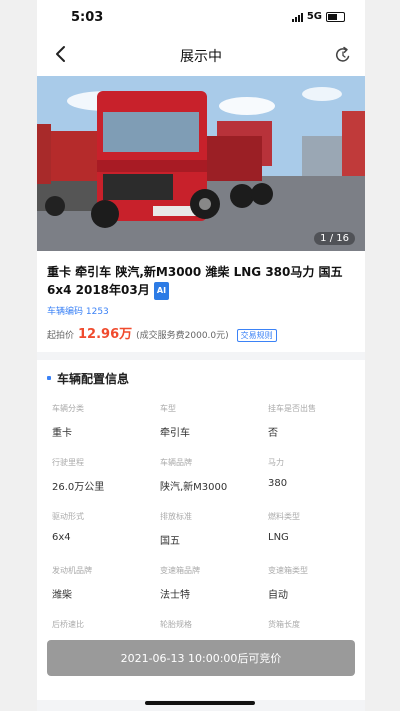  What do you see at coordinates (78, 311) in the screenshot?
I see `vehicle-code: 车辆编码 1253` at bounding box center [78, 311].